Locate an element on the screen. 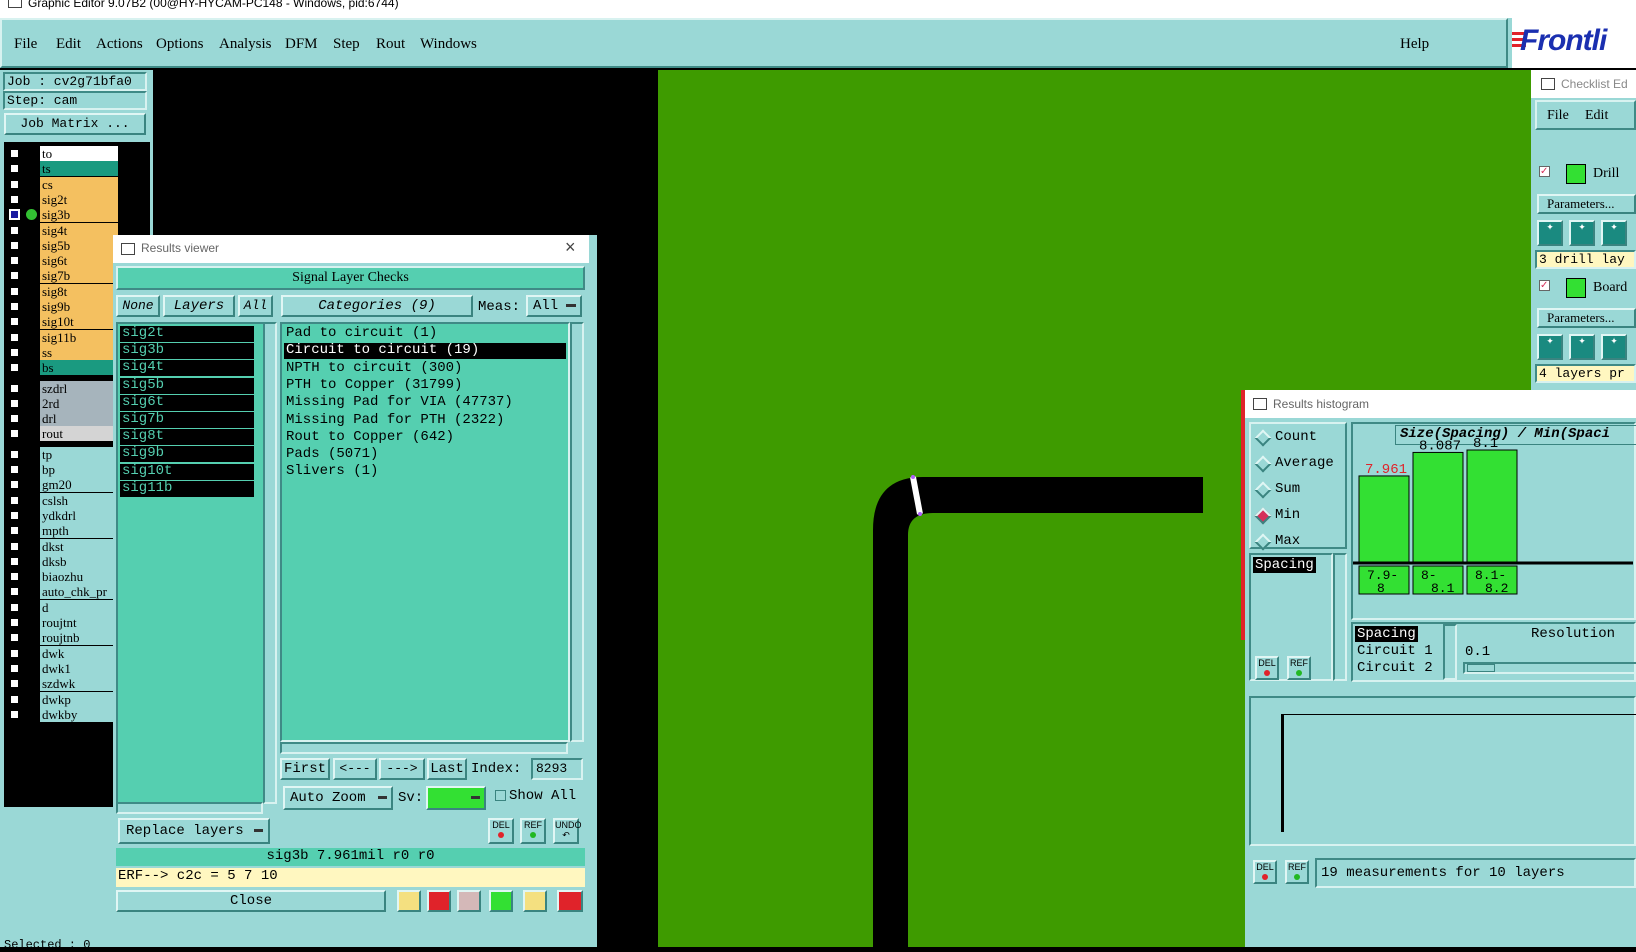 The height and width of the screenshot is (952, 1636). layer-name: sig10t is located at coordinates (79, 322).